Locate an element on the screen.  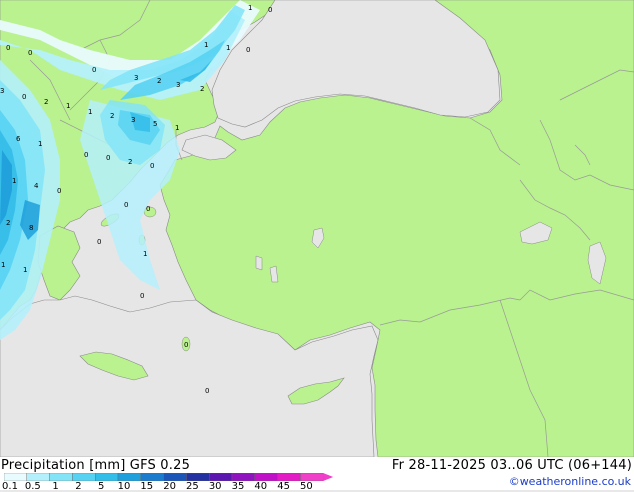
value-label: 8 is located at coordinates (31, 228).